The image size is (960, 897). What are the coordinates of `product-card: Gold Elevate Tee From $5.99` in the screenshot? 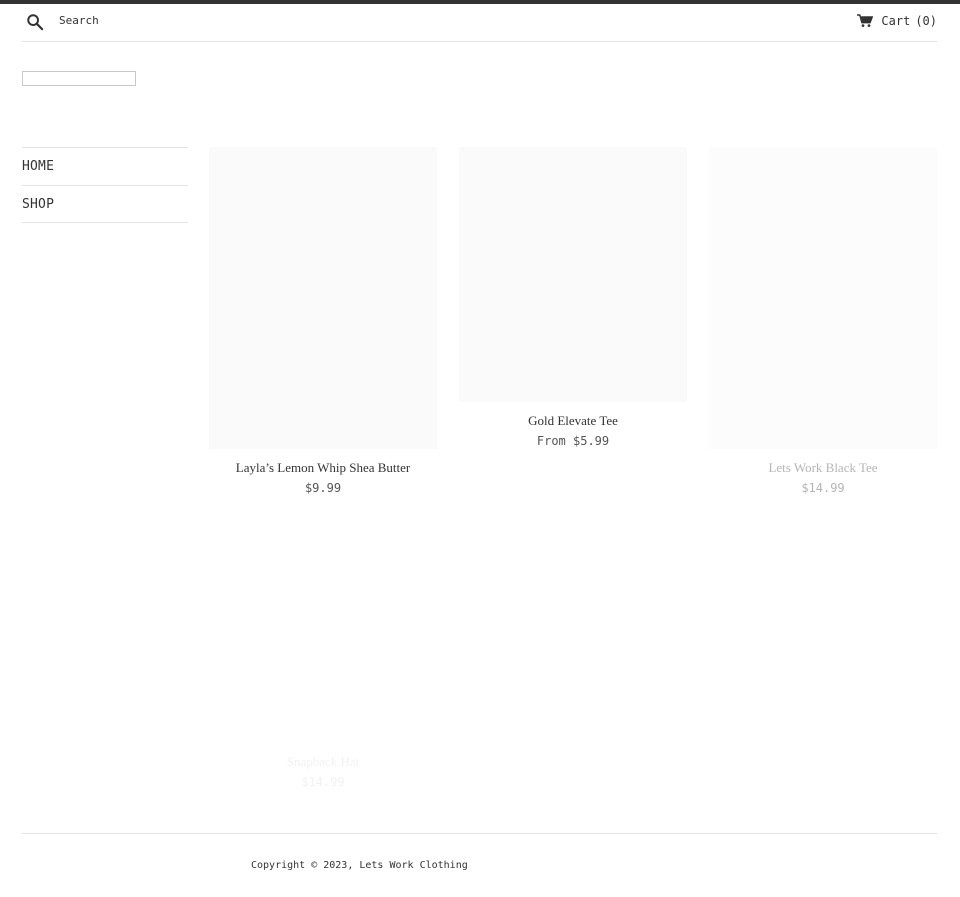 It's located at (573, 297).